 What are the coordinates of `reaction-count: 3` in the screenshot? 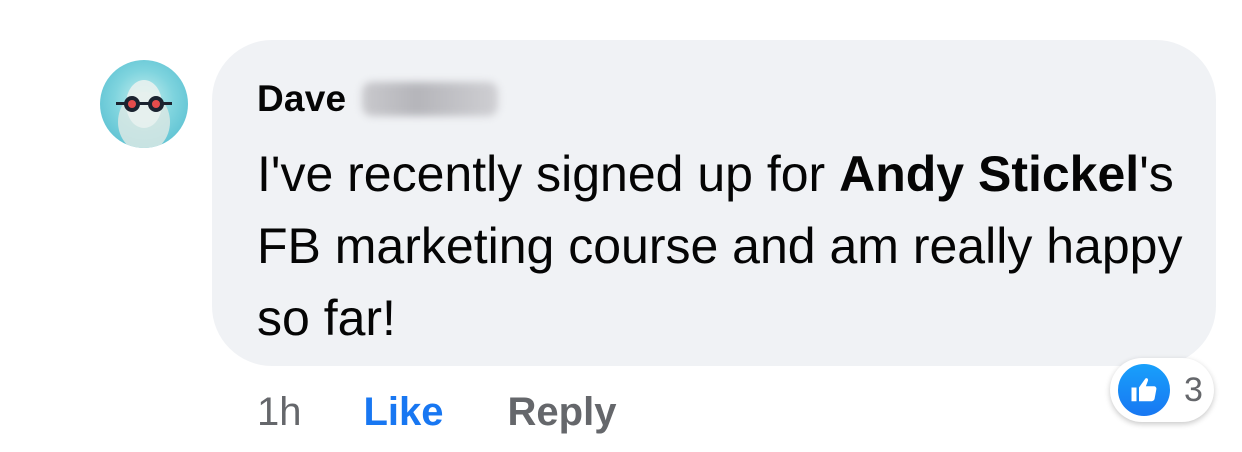 It's located at (1193, 389).